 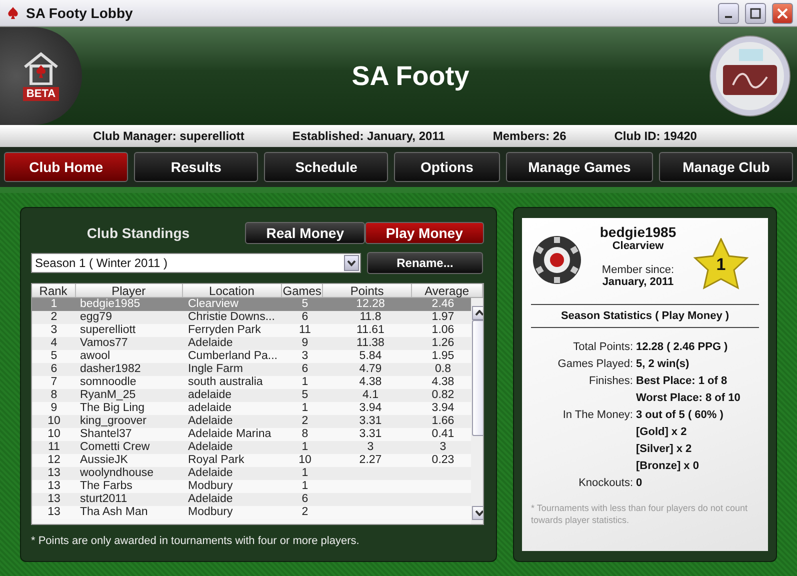 I want to click on money-tab: Play Money, so click(x=424, y=233).